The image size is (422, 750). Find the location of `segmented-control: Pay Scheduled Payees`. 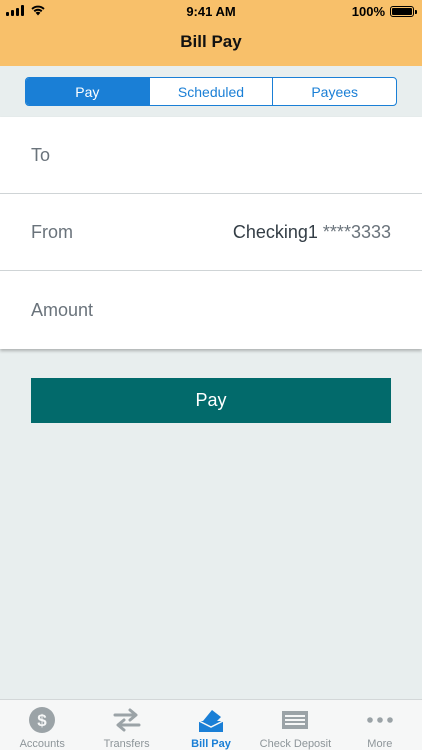

segmented-control: Pay Scheduled Payees is located at coordinates (211, 91).